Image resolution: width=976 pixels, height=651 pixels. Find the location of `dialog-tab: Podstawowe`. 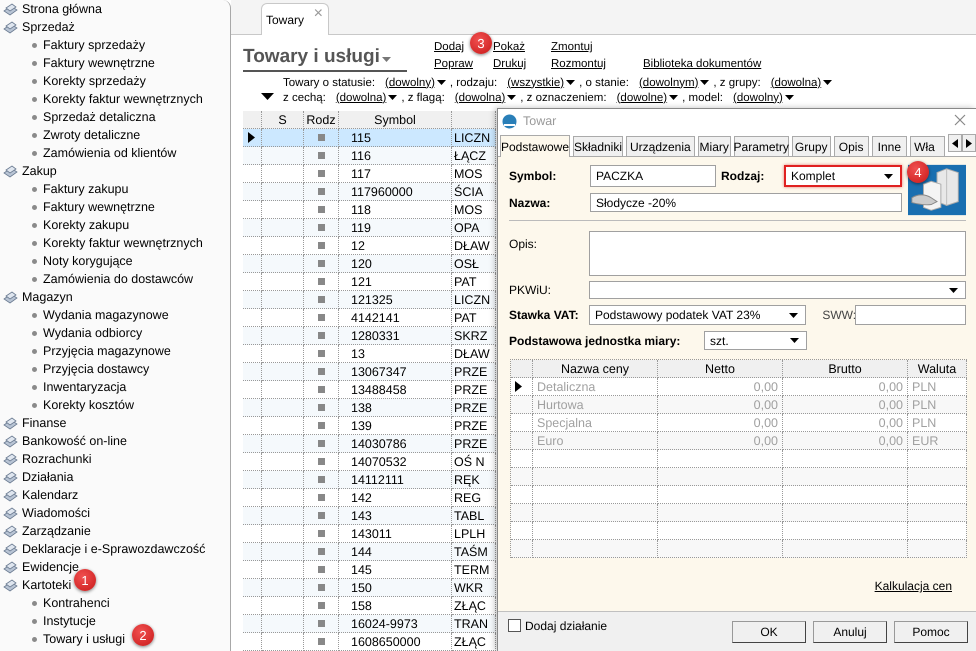

dialog-tab: Podstawowe is located at coordinates (535, 146).